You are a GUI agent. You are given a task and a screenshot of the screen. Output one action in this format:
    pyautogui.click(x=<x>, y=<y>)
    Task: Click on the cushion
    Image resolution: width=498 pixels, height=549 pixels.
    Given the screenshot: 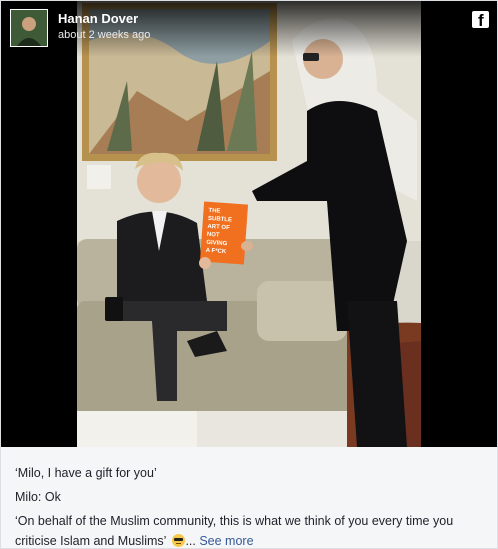 What is the action you would take?
    pyautogui.click(x=302, y=311)
    